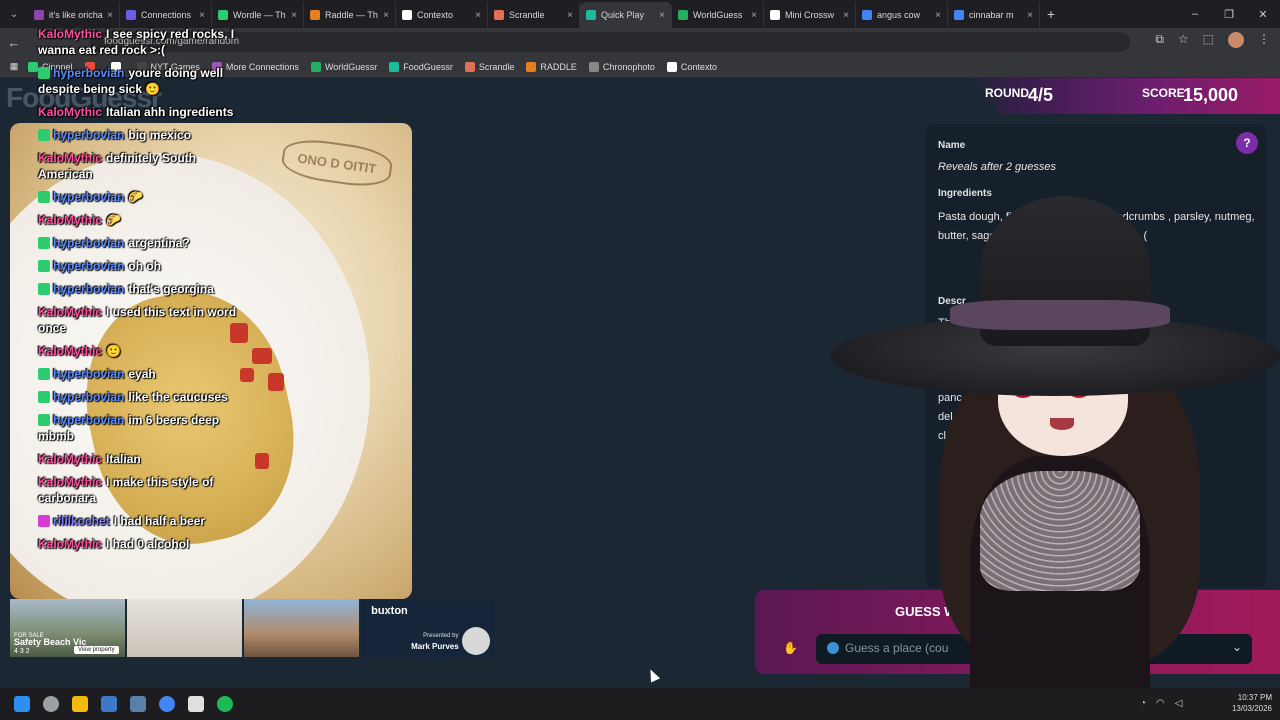 This screenshot has height=720, width=1280. I want to click on url-field: foodguessr.com/game/random, so click(610, 42).